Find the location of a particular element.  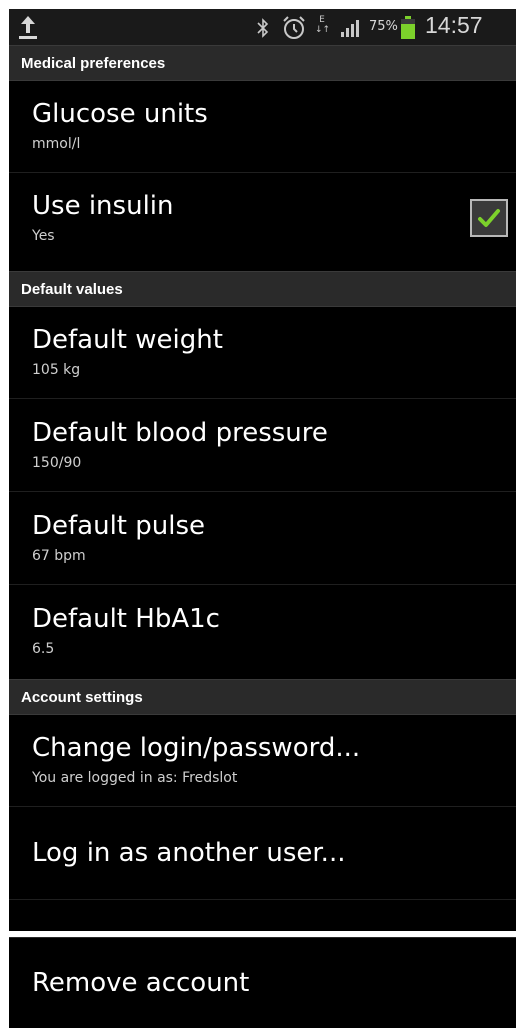

alarm-icon is located at coordinates (294, 27).